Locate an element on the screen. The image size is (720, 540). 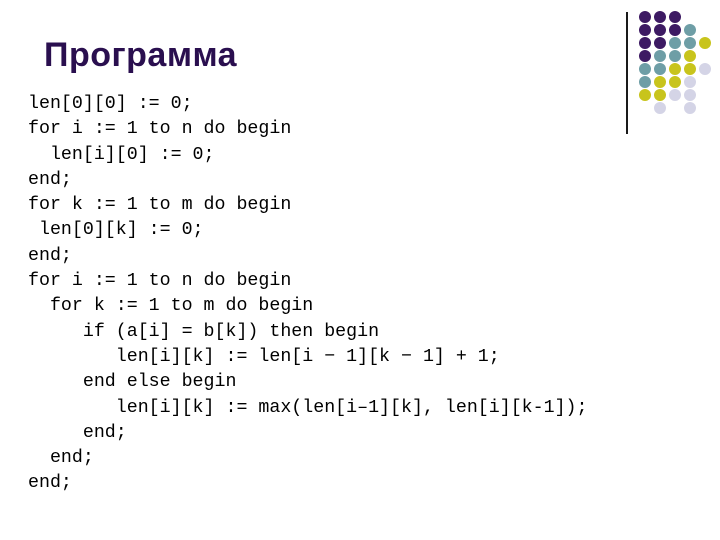
code-line: end else begin is located at coordinates (132, 382).